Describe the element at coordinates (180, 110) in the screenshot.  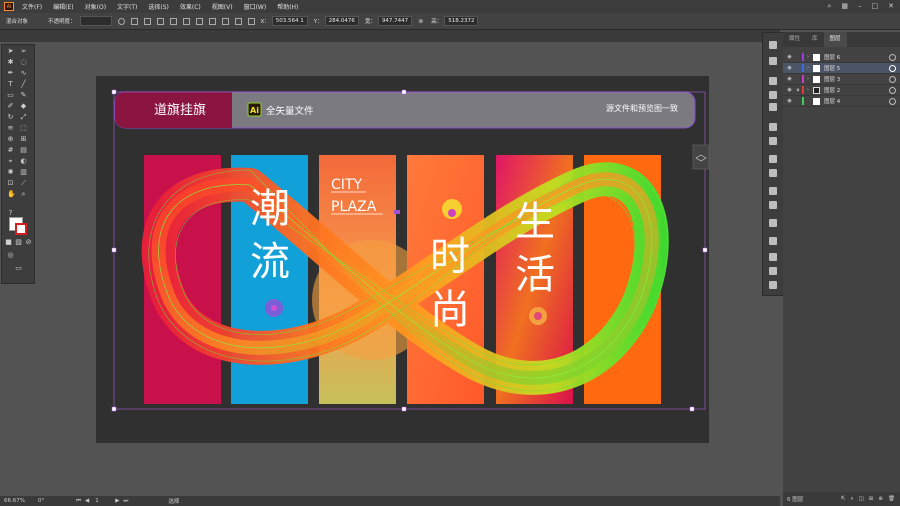
I see `banner-title: 道旗挂旗` at that location.